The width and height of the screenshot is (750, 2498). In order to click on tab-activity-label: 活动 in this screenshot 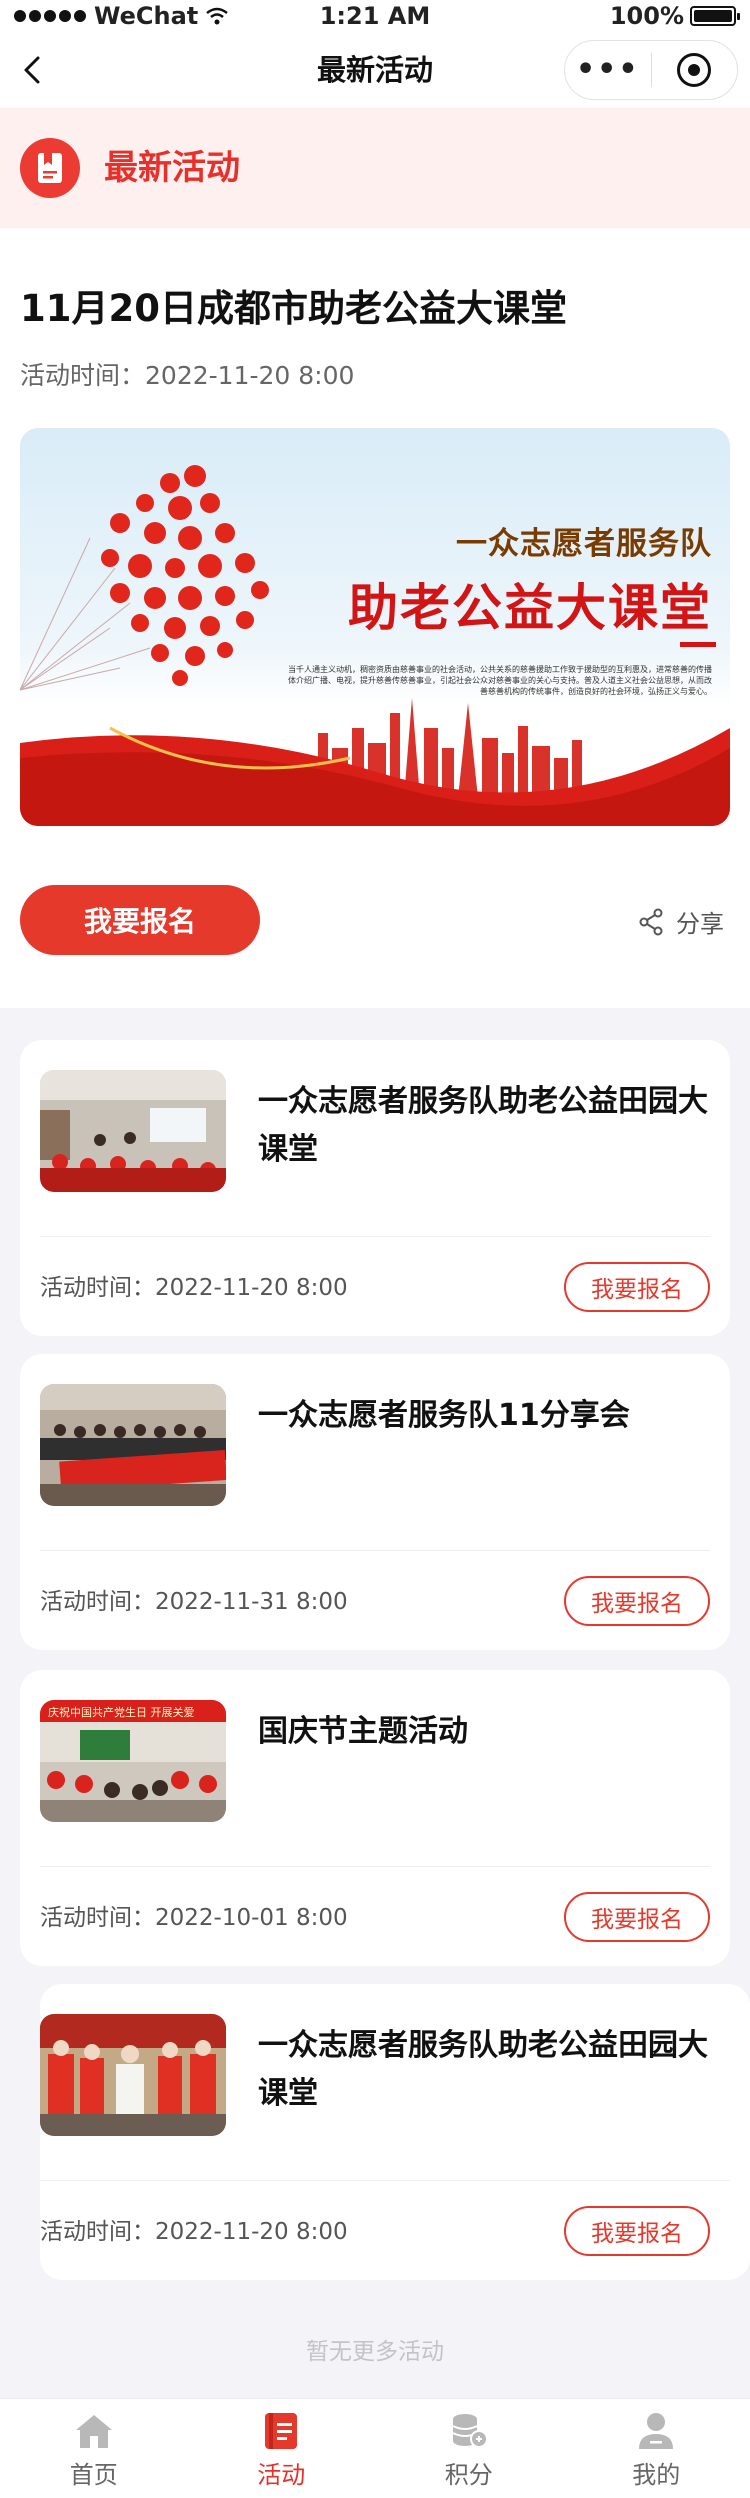, I will do `click(281, 2475)`.